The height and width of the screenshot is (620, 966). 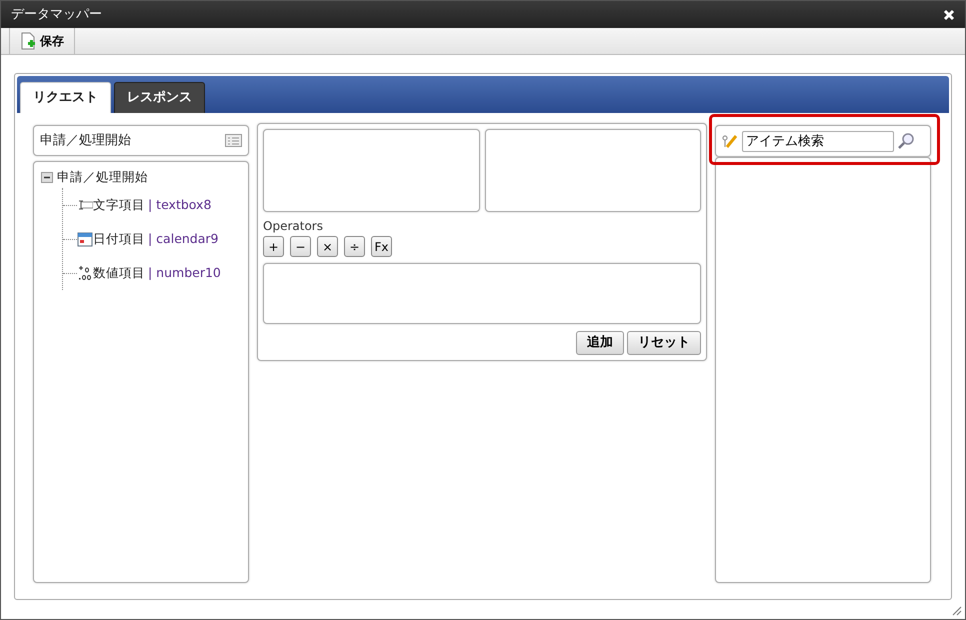 I want to click on collapse-icon, so click(x=47, y=177).